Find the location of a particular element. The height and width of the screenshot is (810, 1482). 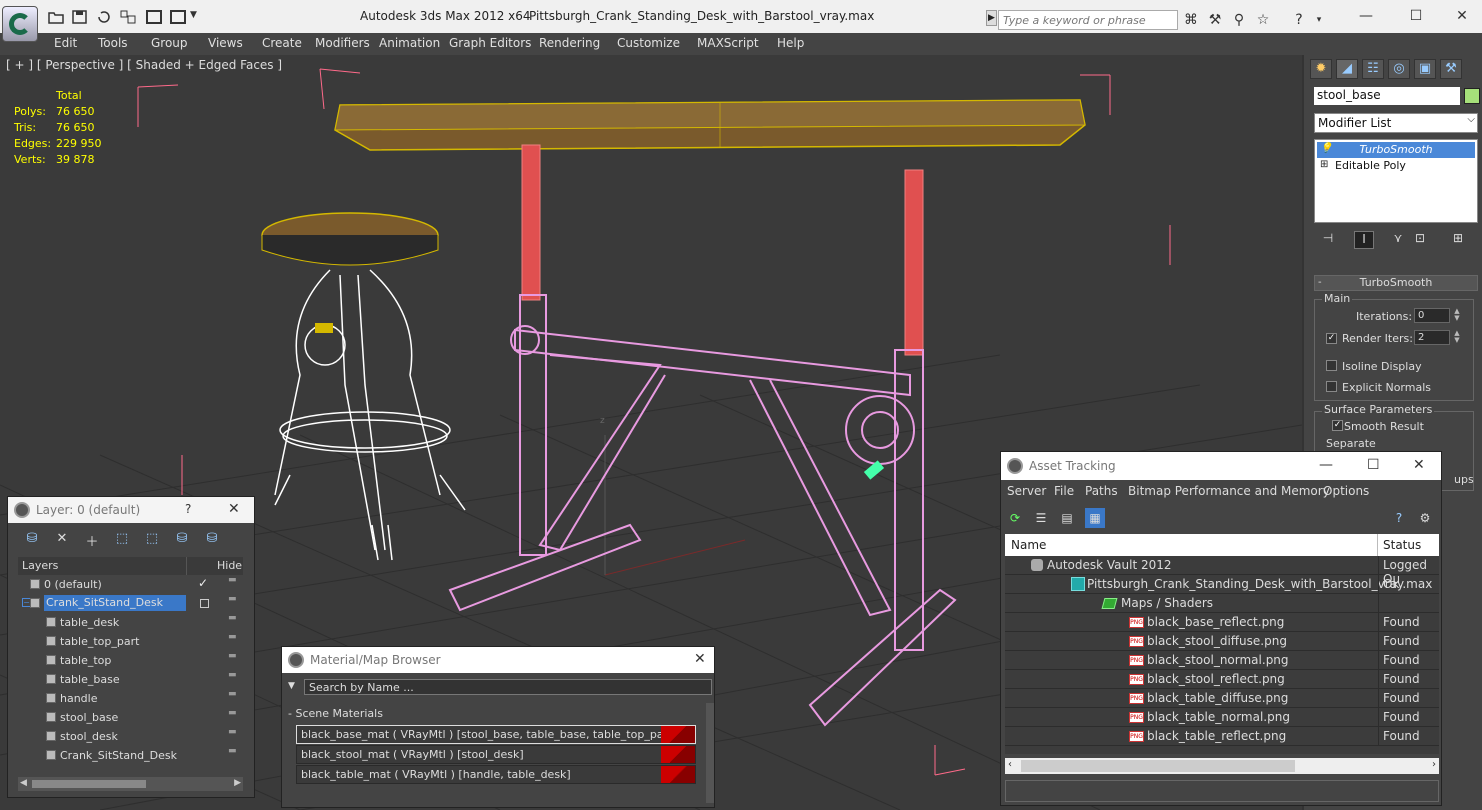

current-layer-check-icon: ✓ is located at coordinates (203, 583).